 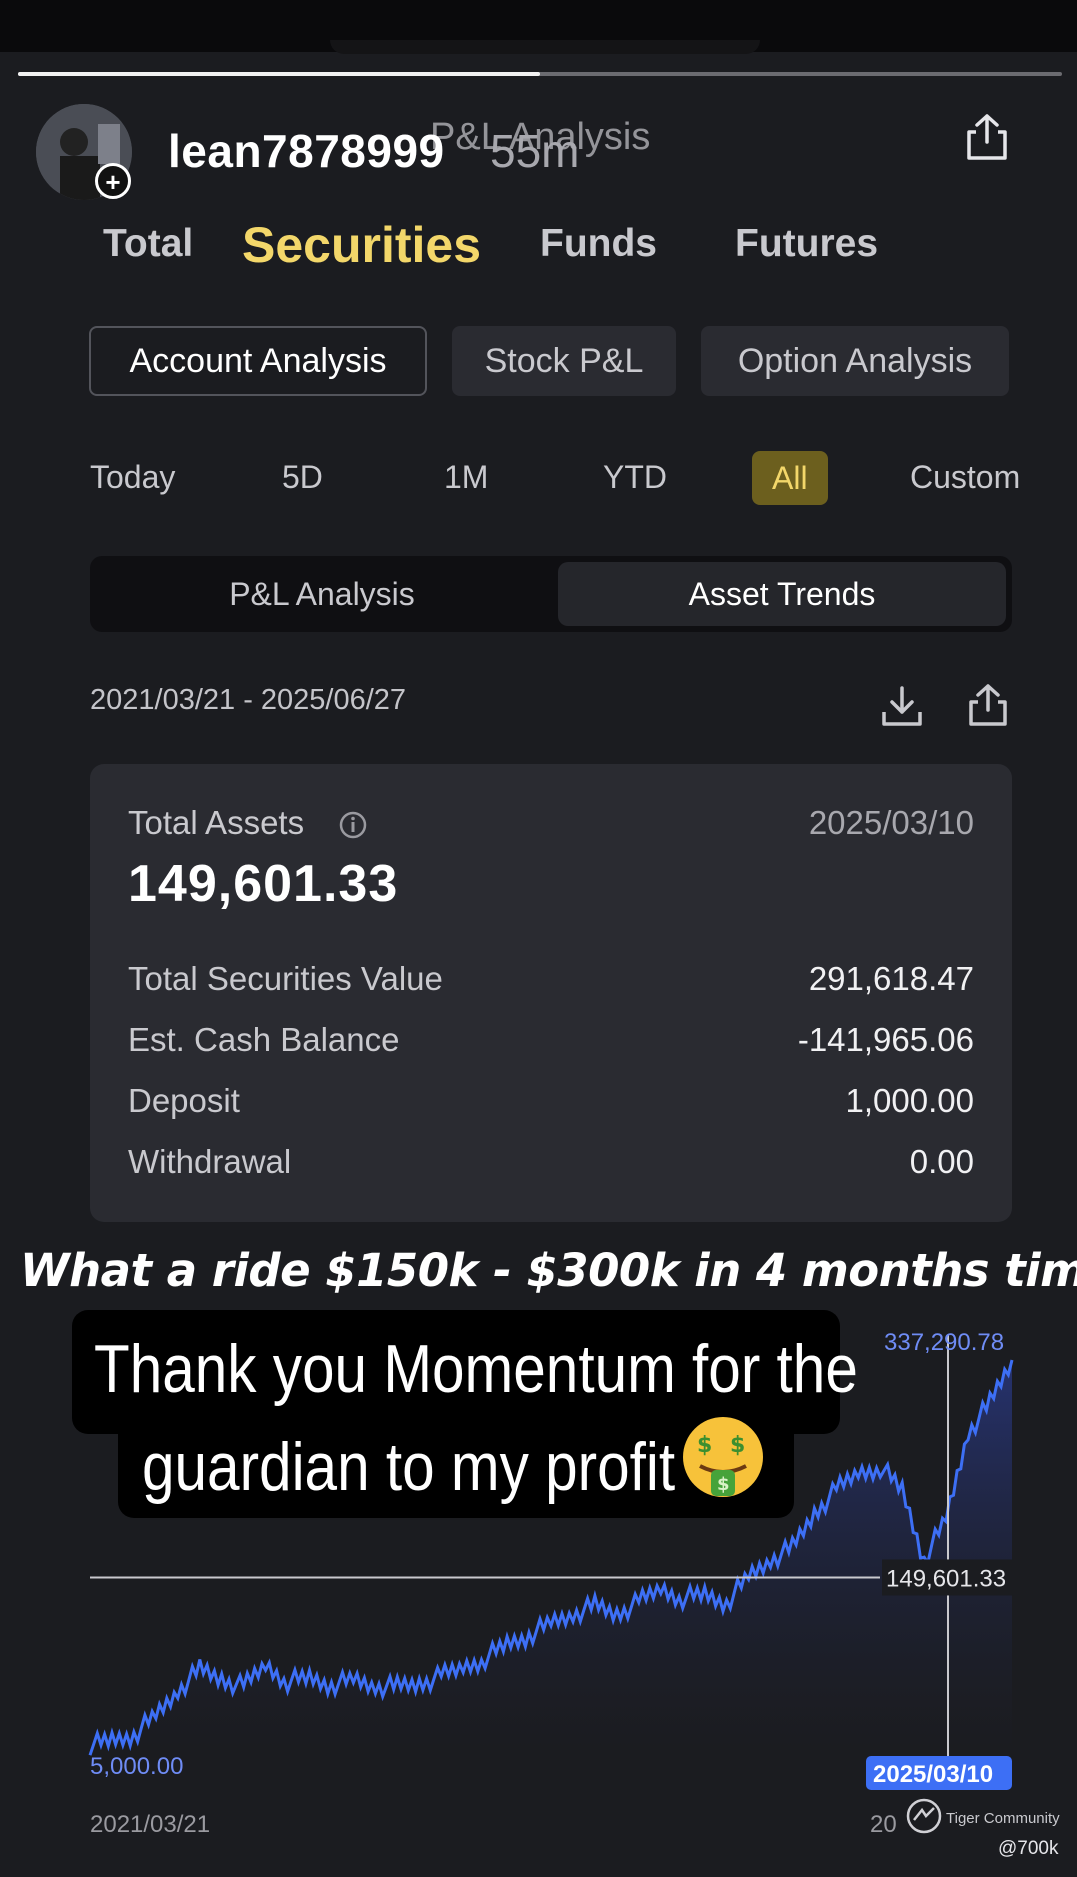 I want to click on sticker-text-line1: Thank you Momentum for the, so click(x=476, y=1369).